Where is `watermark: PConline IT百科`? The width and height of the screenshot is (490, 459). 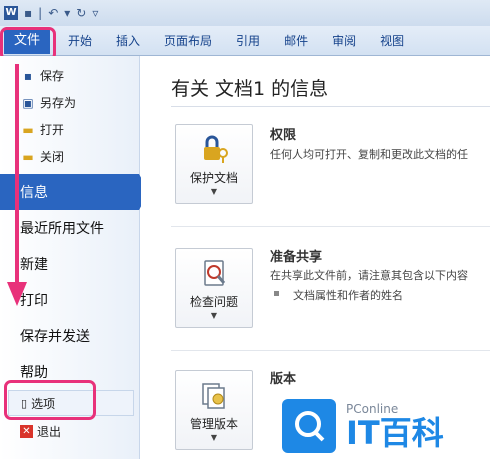
watermark: PConline IT百科 is located at coordinates (384, 425).